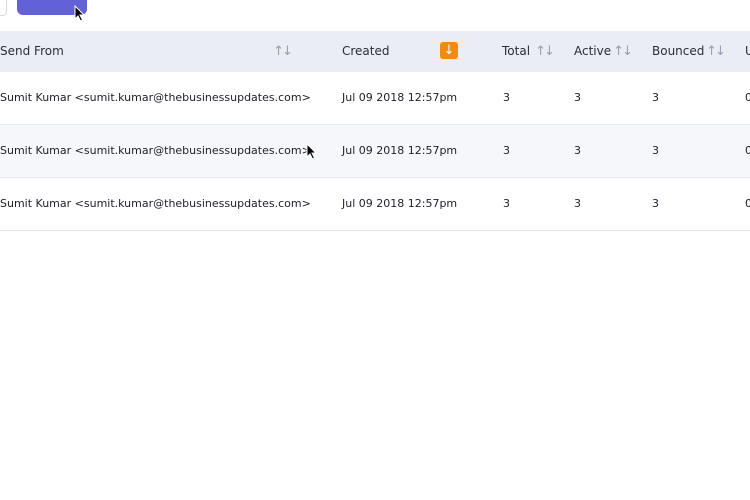 The image size is (750, 500). What do you see at coordinates (449, 50) in the screenshot?
I see `sort-desc-icon: ↓` at bounding box center [449, 50].